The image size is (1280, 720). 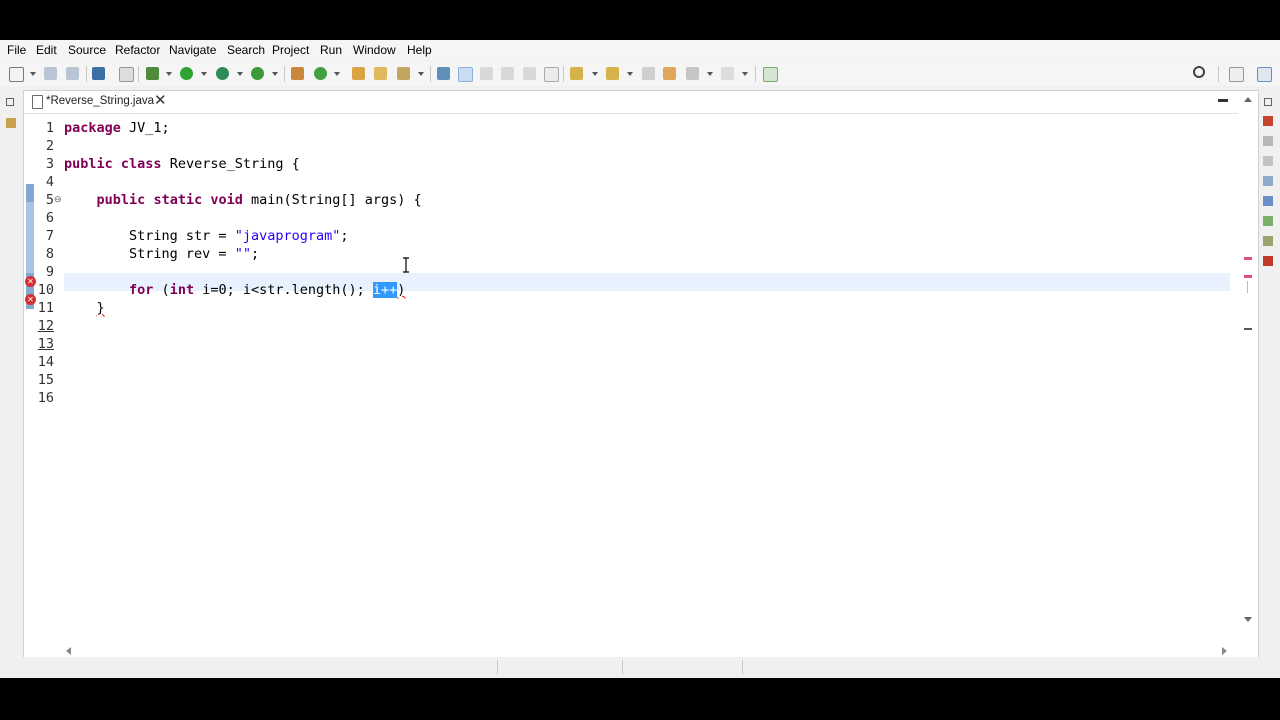 I want to click on new-class-dropdown-icon, so click(x=337, y=74).